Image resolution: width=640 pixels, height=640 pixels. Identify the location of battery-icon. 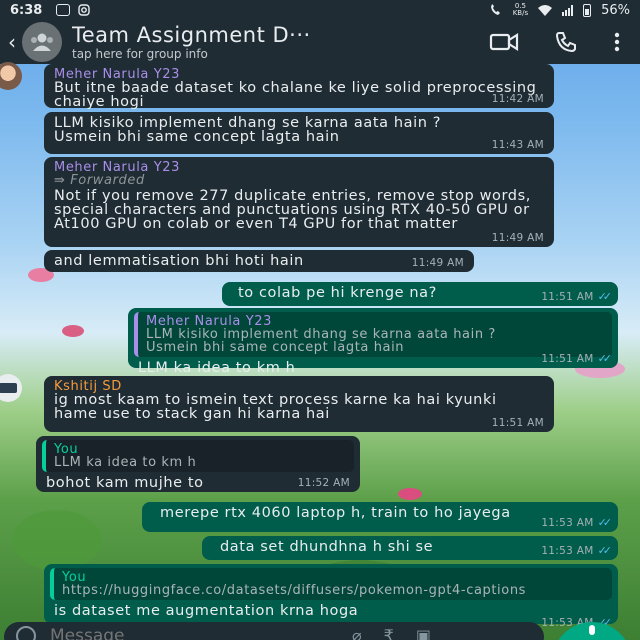
(587, 10).